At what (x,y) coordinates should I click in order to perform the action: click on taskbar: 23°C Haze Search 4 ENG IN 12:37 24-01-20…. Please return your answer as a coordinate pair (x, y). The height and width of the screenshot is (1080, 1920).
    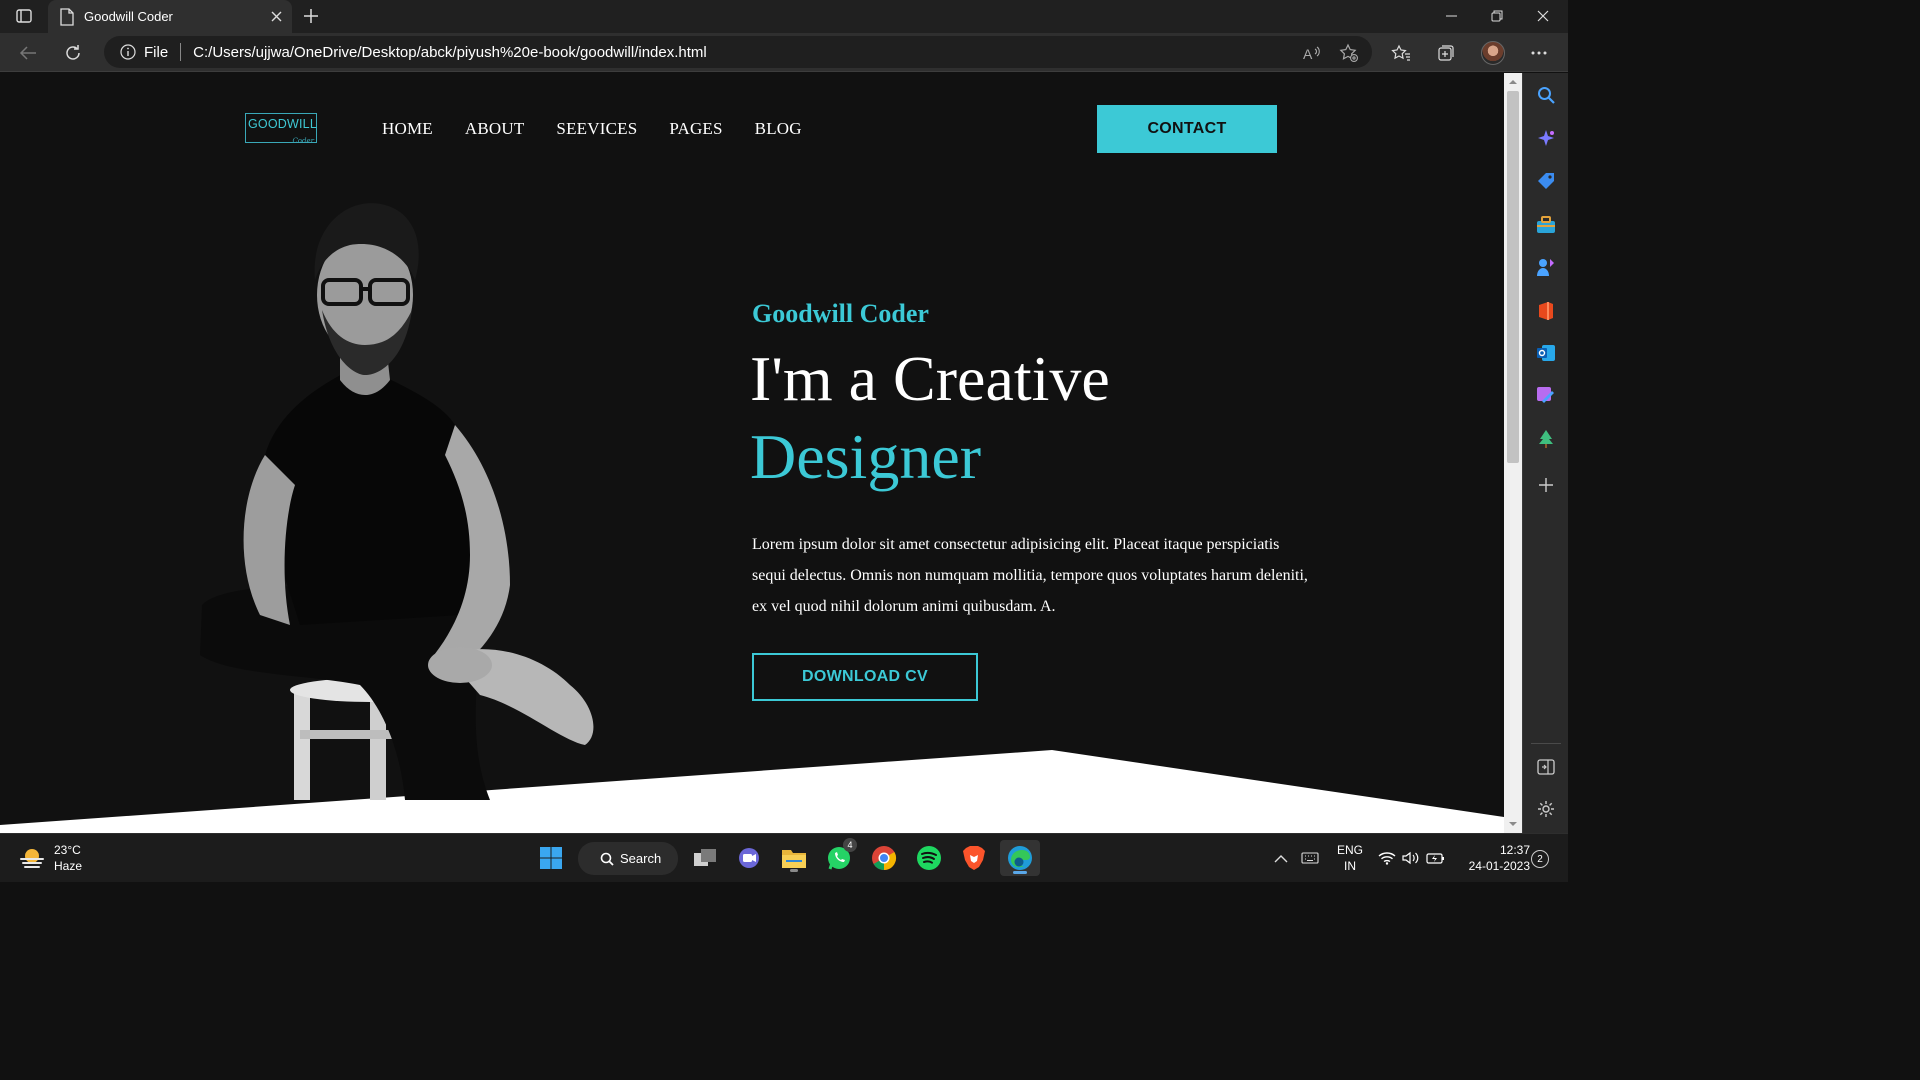
    Looking at the image, I should click on (784, 857).